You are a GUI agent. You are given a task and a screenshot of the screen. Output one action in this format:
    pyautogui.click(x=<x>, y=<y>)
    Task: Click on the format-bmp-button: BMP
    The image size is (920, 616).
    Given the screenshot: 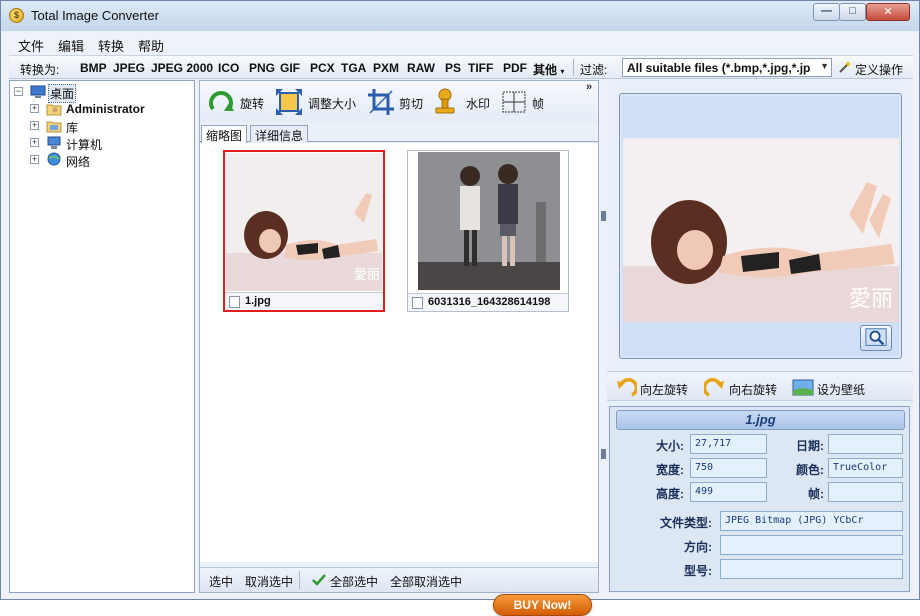 What is the action you would take?
    pyautogui.click(x=93, y=68)
    